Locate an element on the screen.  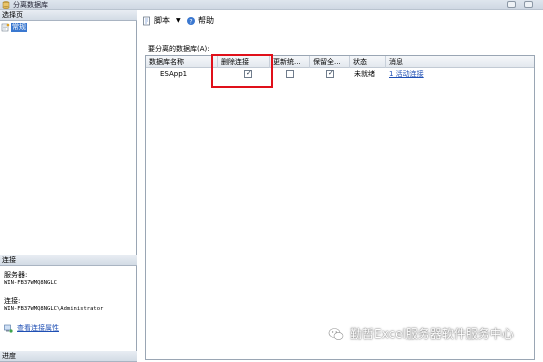
column-header-status: 状态 is located at coordinates (368, 62).